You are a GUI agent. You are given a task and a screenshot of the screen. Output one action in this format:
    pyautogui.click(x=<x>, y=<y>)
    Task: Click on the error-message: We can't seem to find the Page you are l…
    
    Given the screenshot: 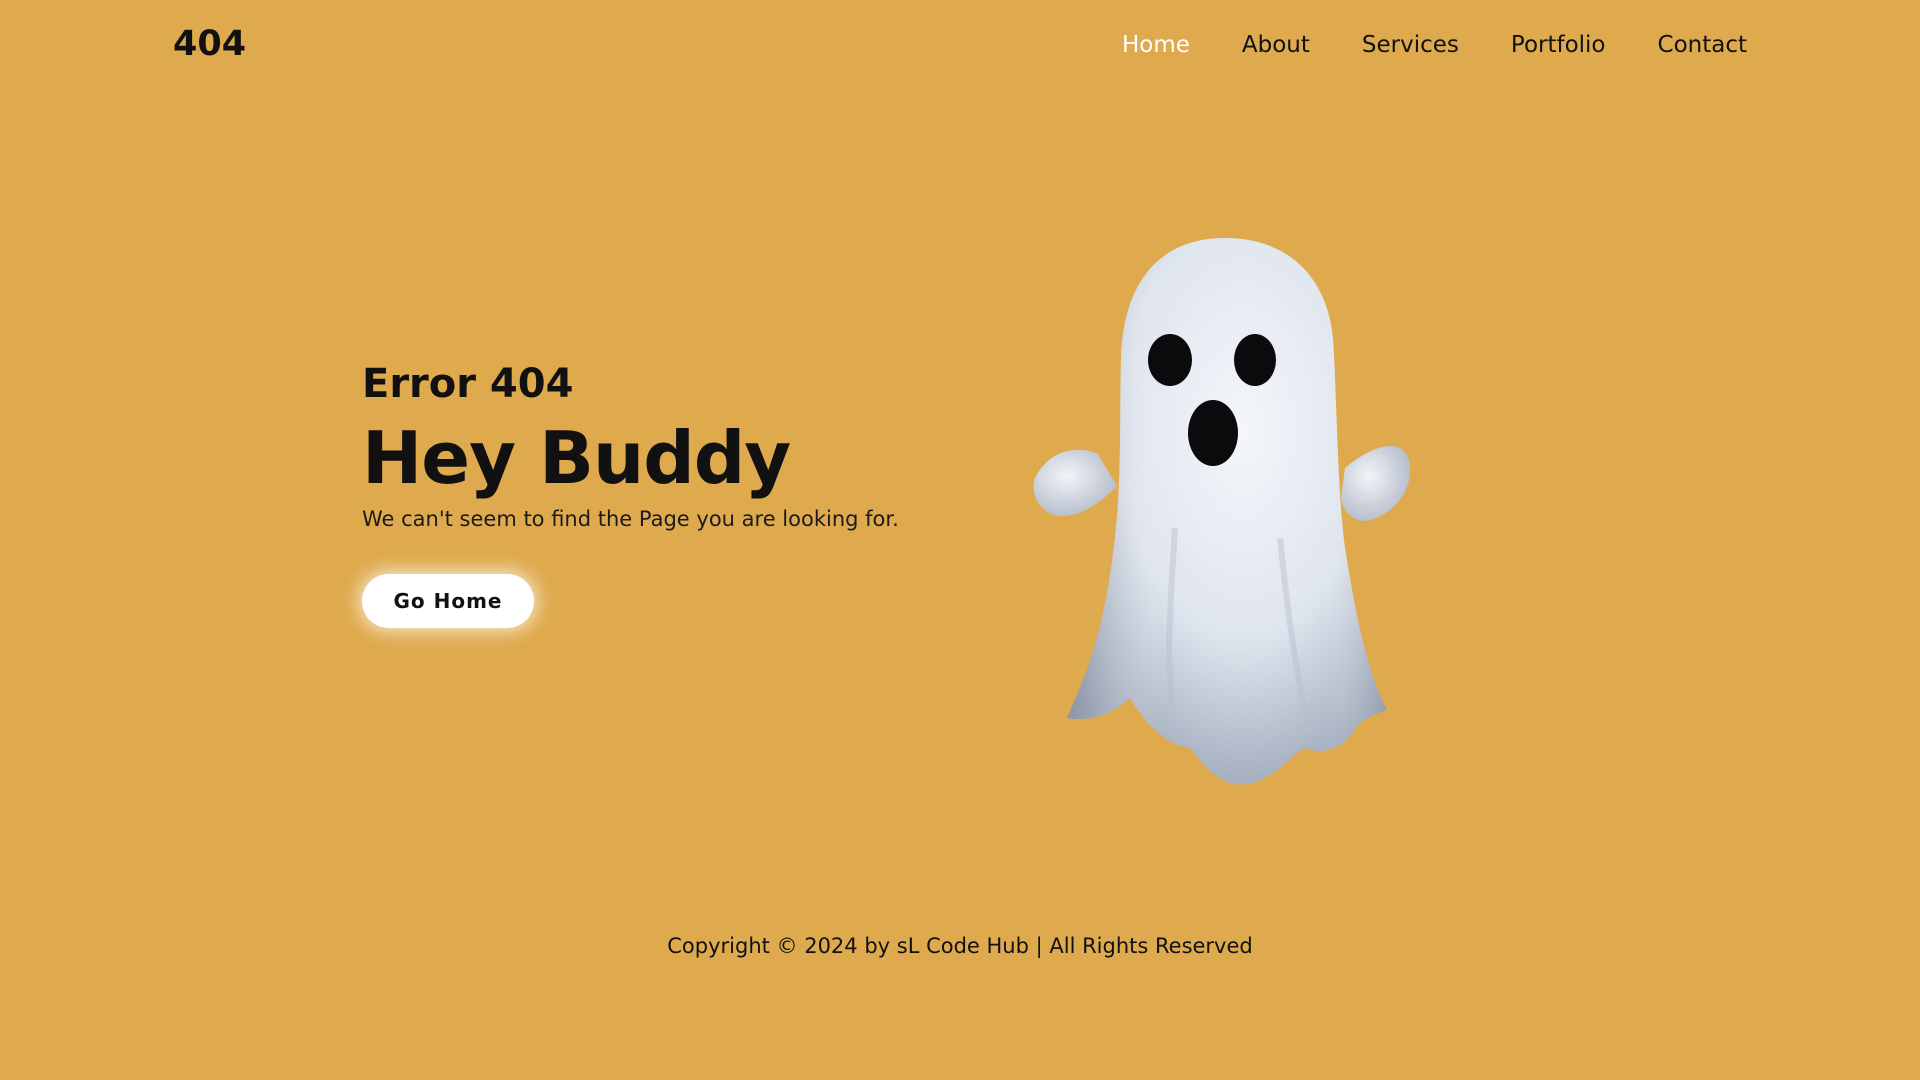 What is the action you would take?
    pyautogui.click(x=630, y=519)
    